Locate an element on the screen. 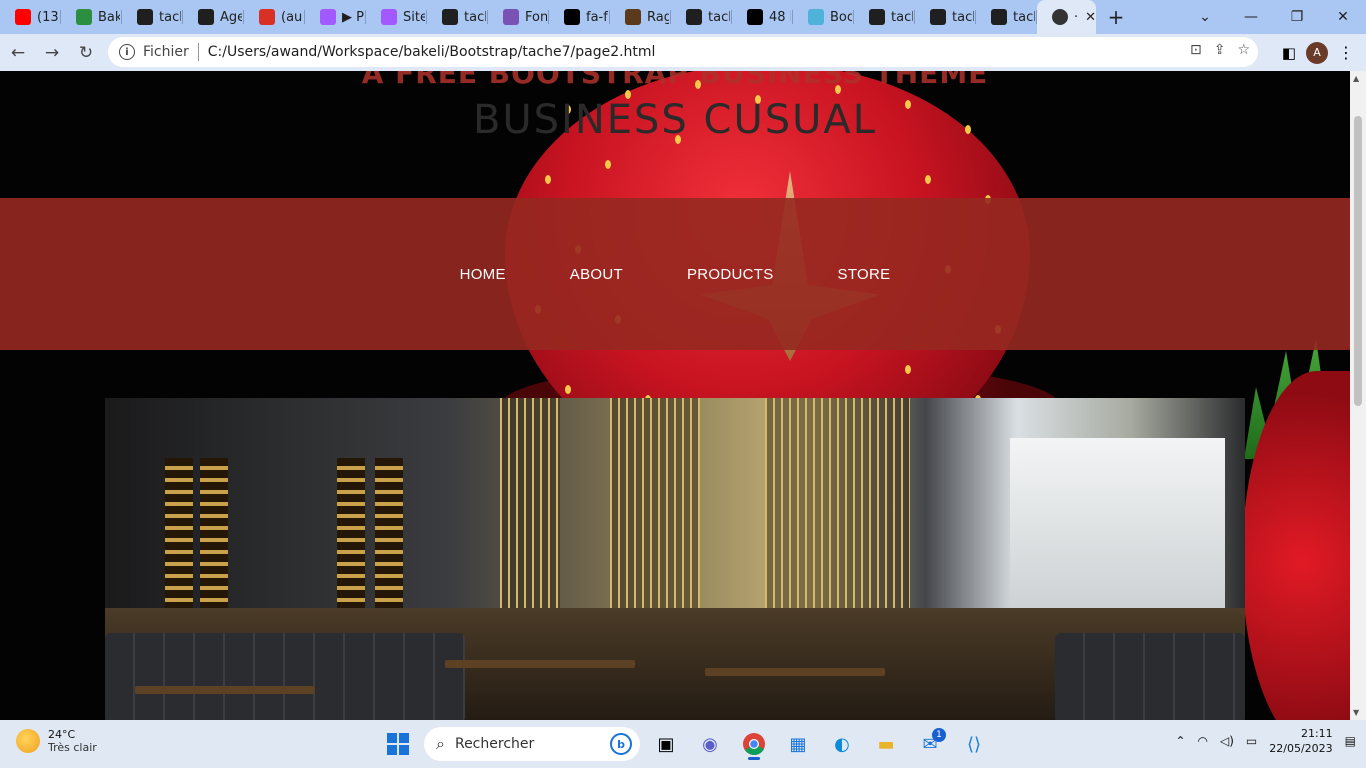 The width and height of the screenshot is (1366, 768). browser-tab: fa-f is located at coordinates (579, 17).